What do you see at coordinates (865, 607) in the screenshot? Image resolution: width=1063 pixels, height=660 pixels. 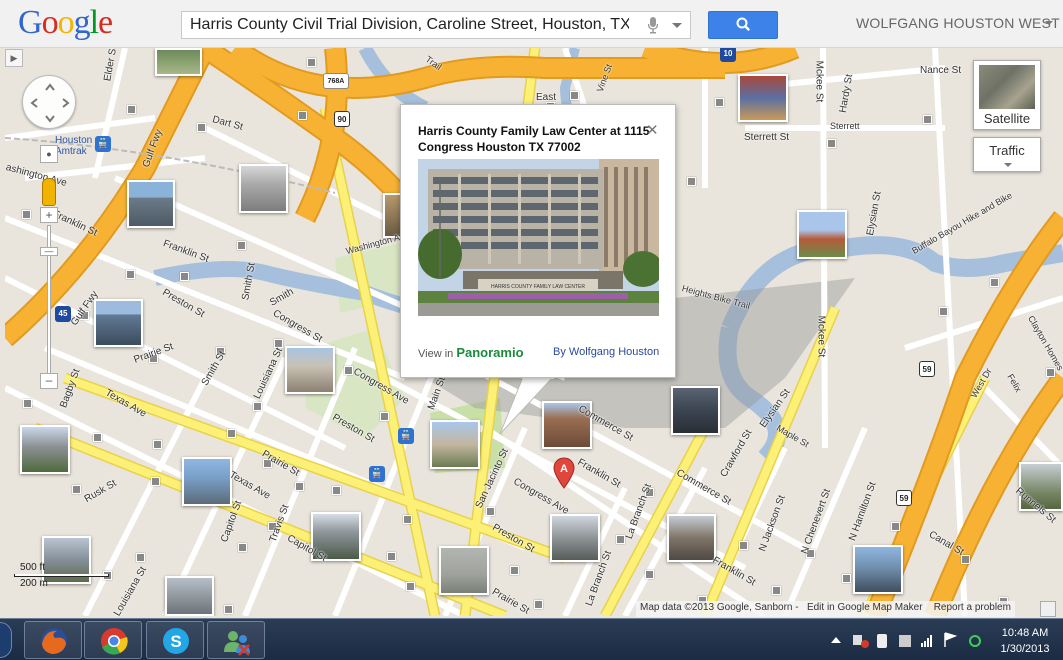 I see `edit-in-map-maker-link: Edit in Google Map Maker` at bounding box center [865, 607].